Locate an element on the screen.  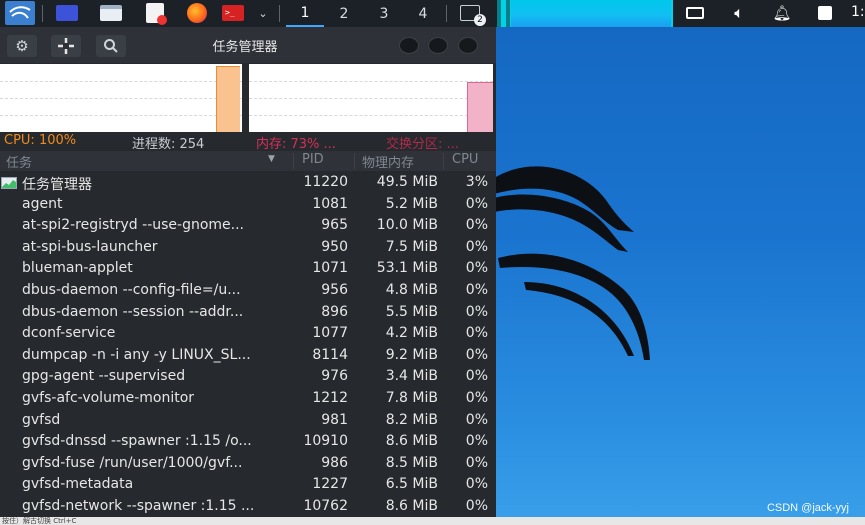
process-memory: 5.2 MiB is located at coordinates (411, 203).